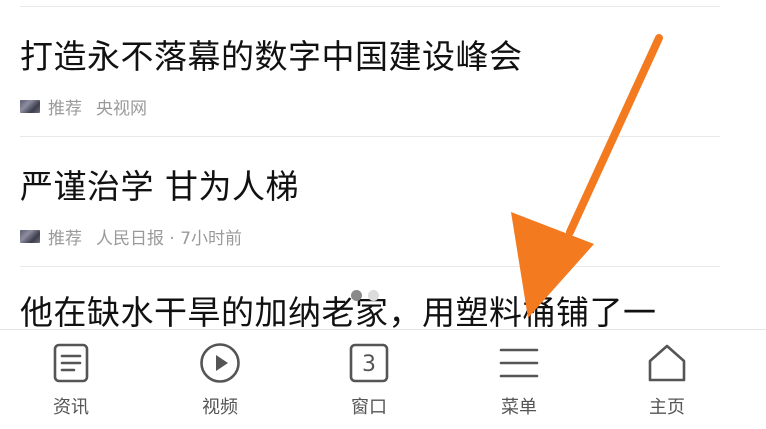  Describe the element at coordinates (271, 57) in the screenshot. I see `news-title: 打造永不落幕的数字中国建设峰会` at that location.